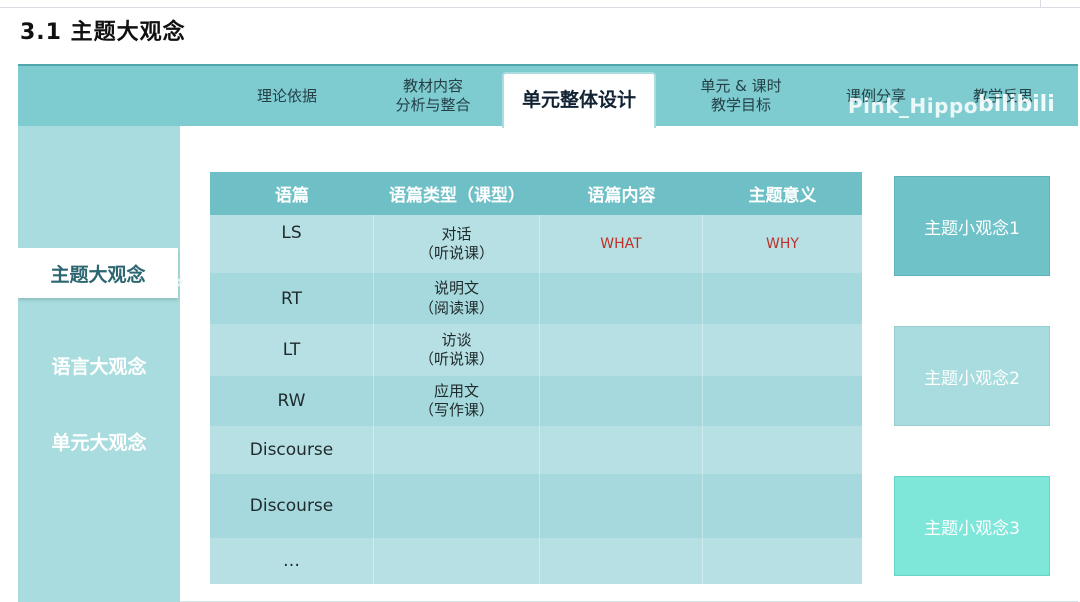 This screenshot has height=602, width=1080. Describe the element at coordinates (103, 32) in the screenshot. I see `page-title: 3.1 主题大观念` at that location.